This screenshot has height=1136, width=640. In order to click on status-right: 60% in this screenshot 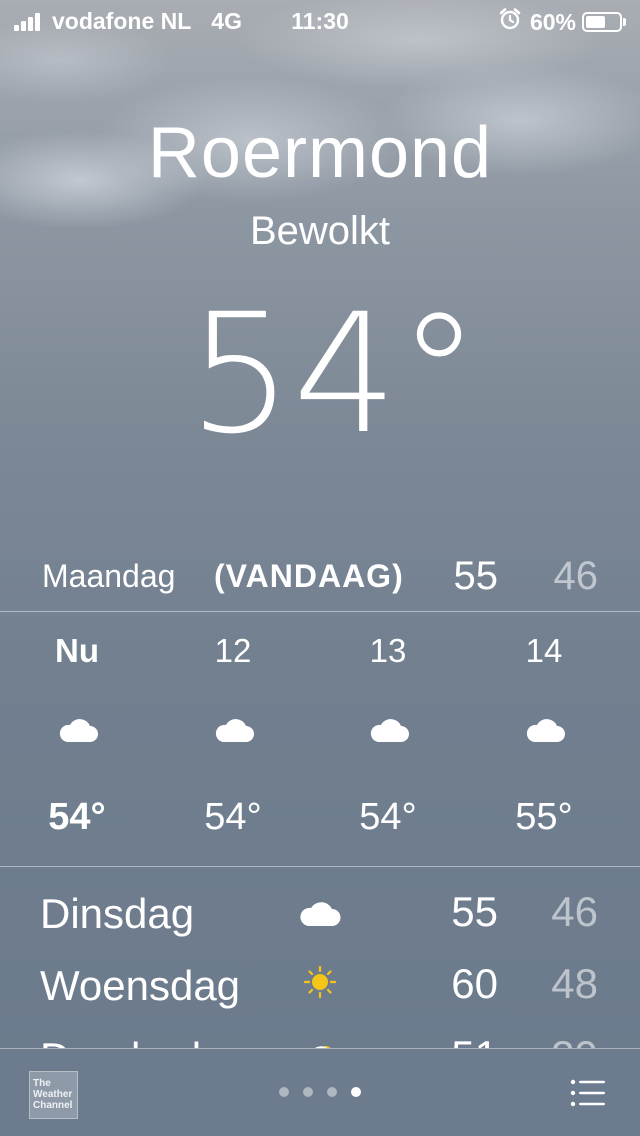, I will do `click(562, 22)`.